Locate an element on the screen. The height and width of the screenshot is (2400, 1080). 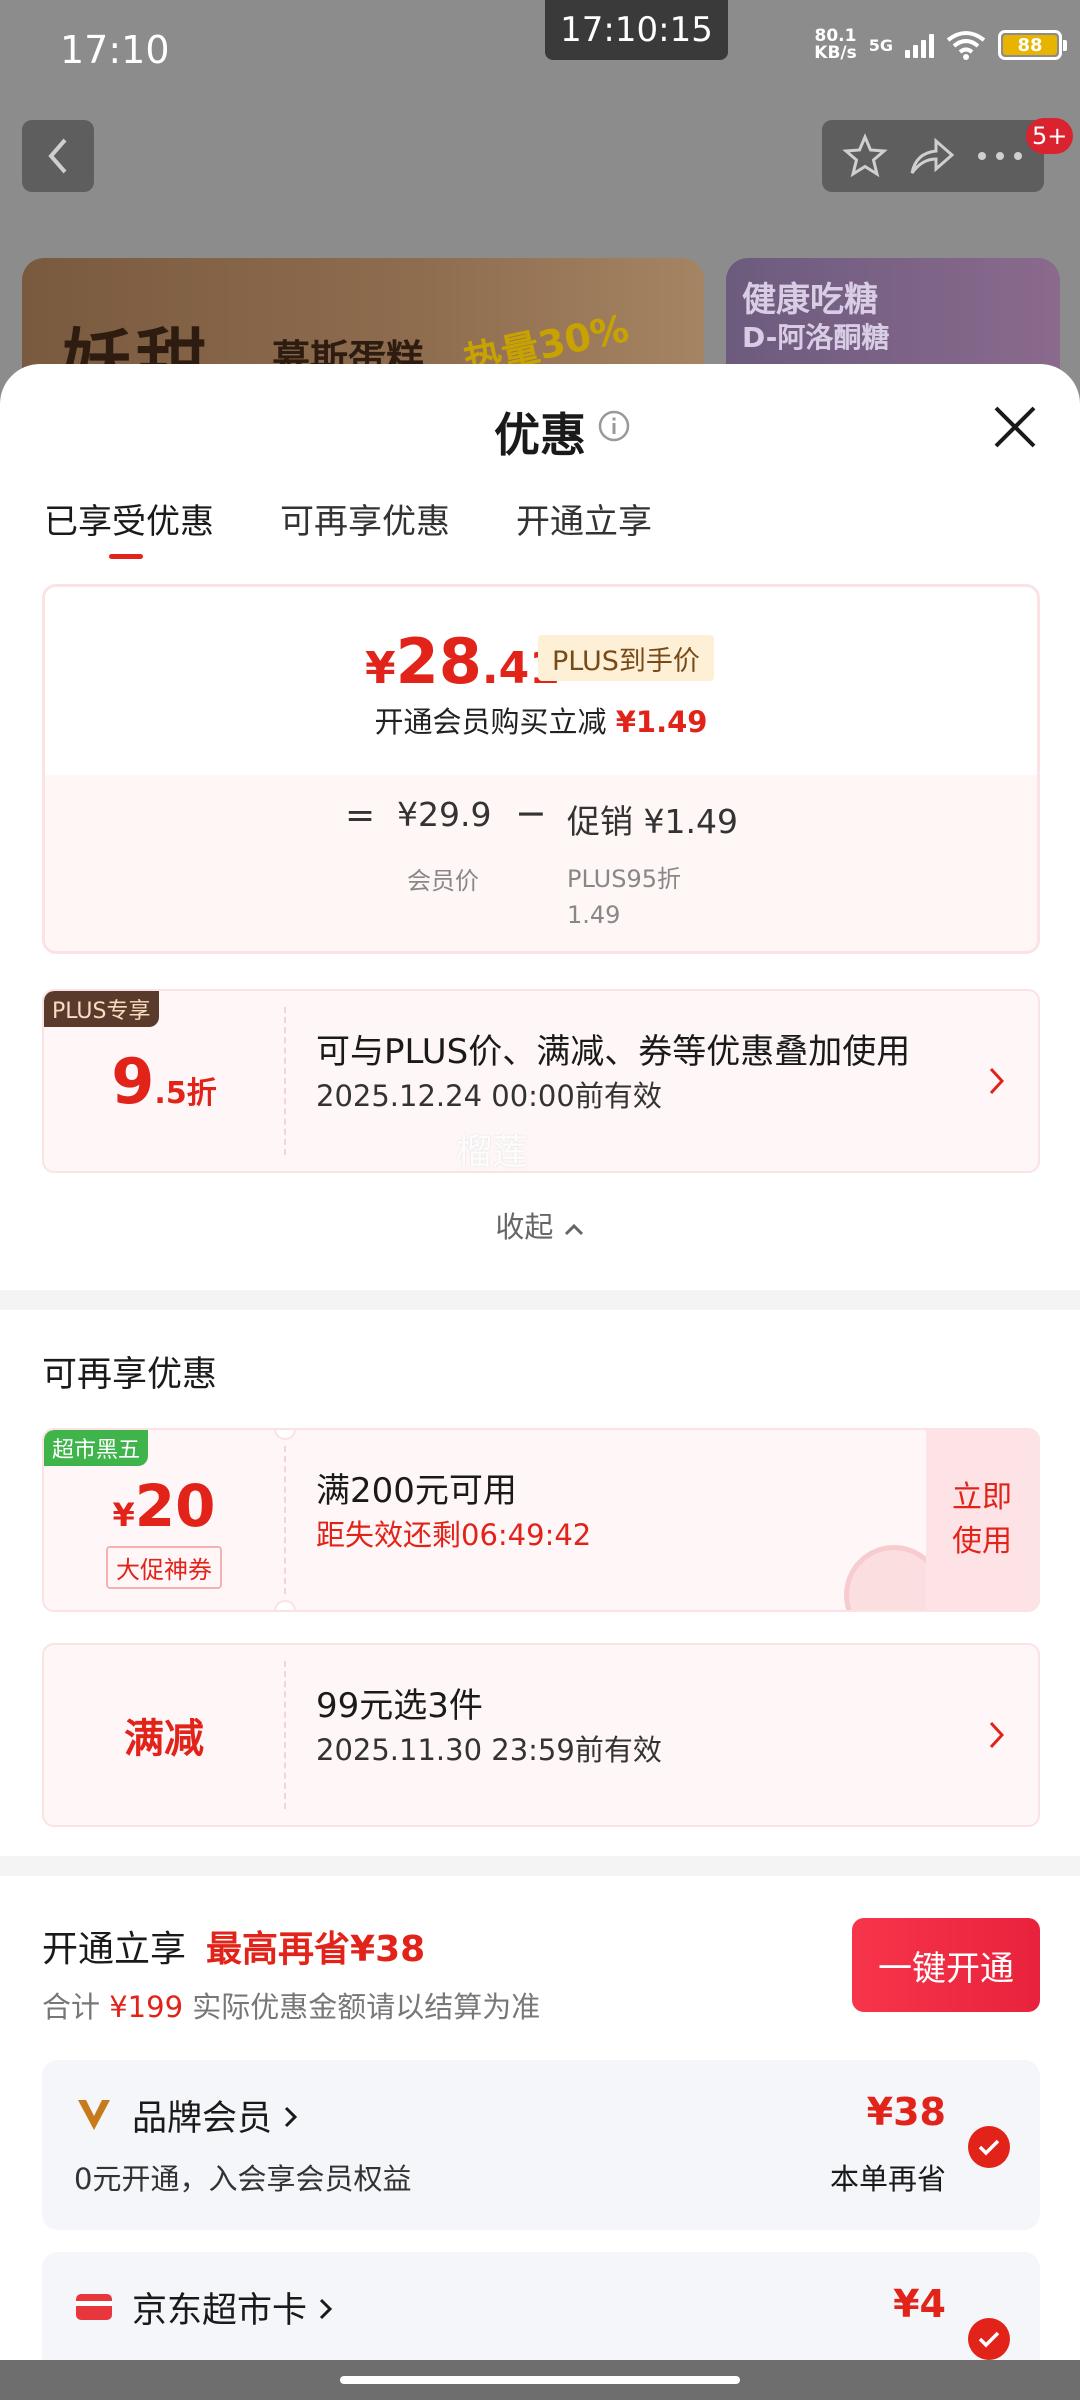
promo-label-line2: 1.49 is located at coordinates (594, 915).